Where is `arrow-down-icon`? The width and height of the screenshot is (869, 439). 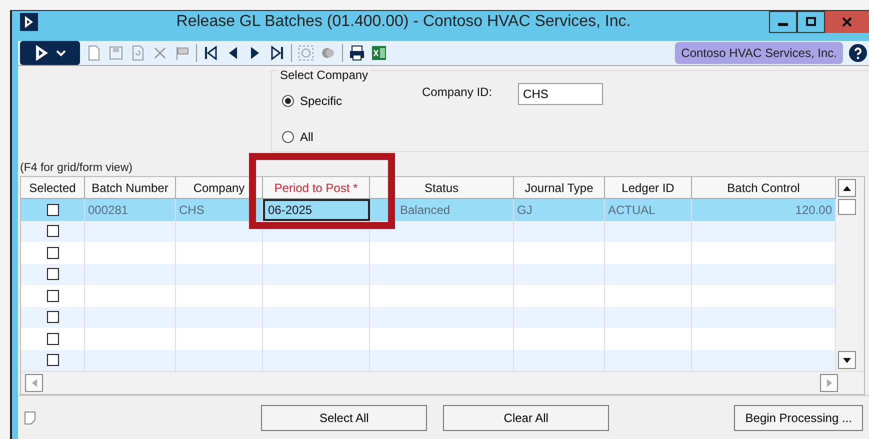 arrow-down-icon is located at coordinates (847, 360).